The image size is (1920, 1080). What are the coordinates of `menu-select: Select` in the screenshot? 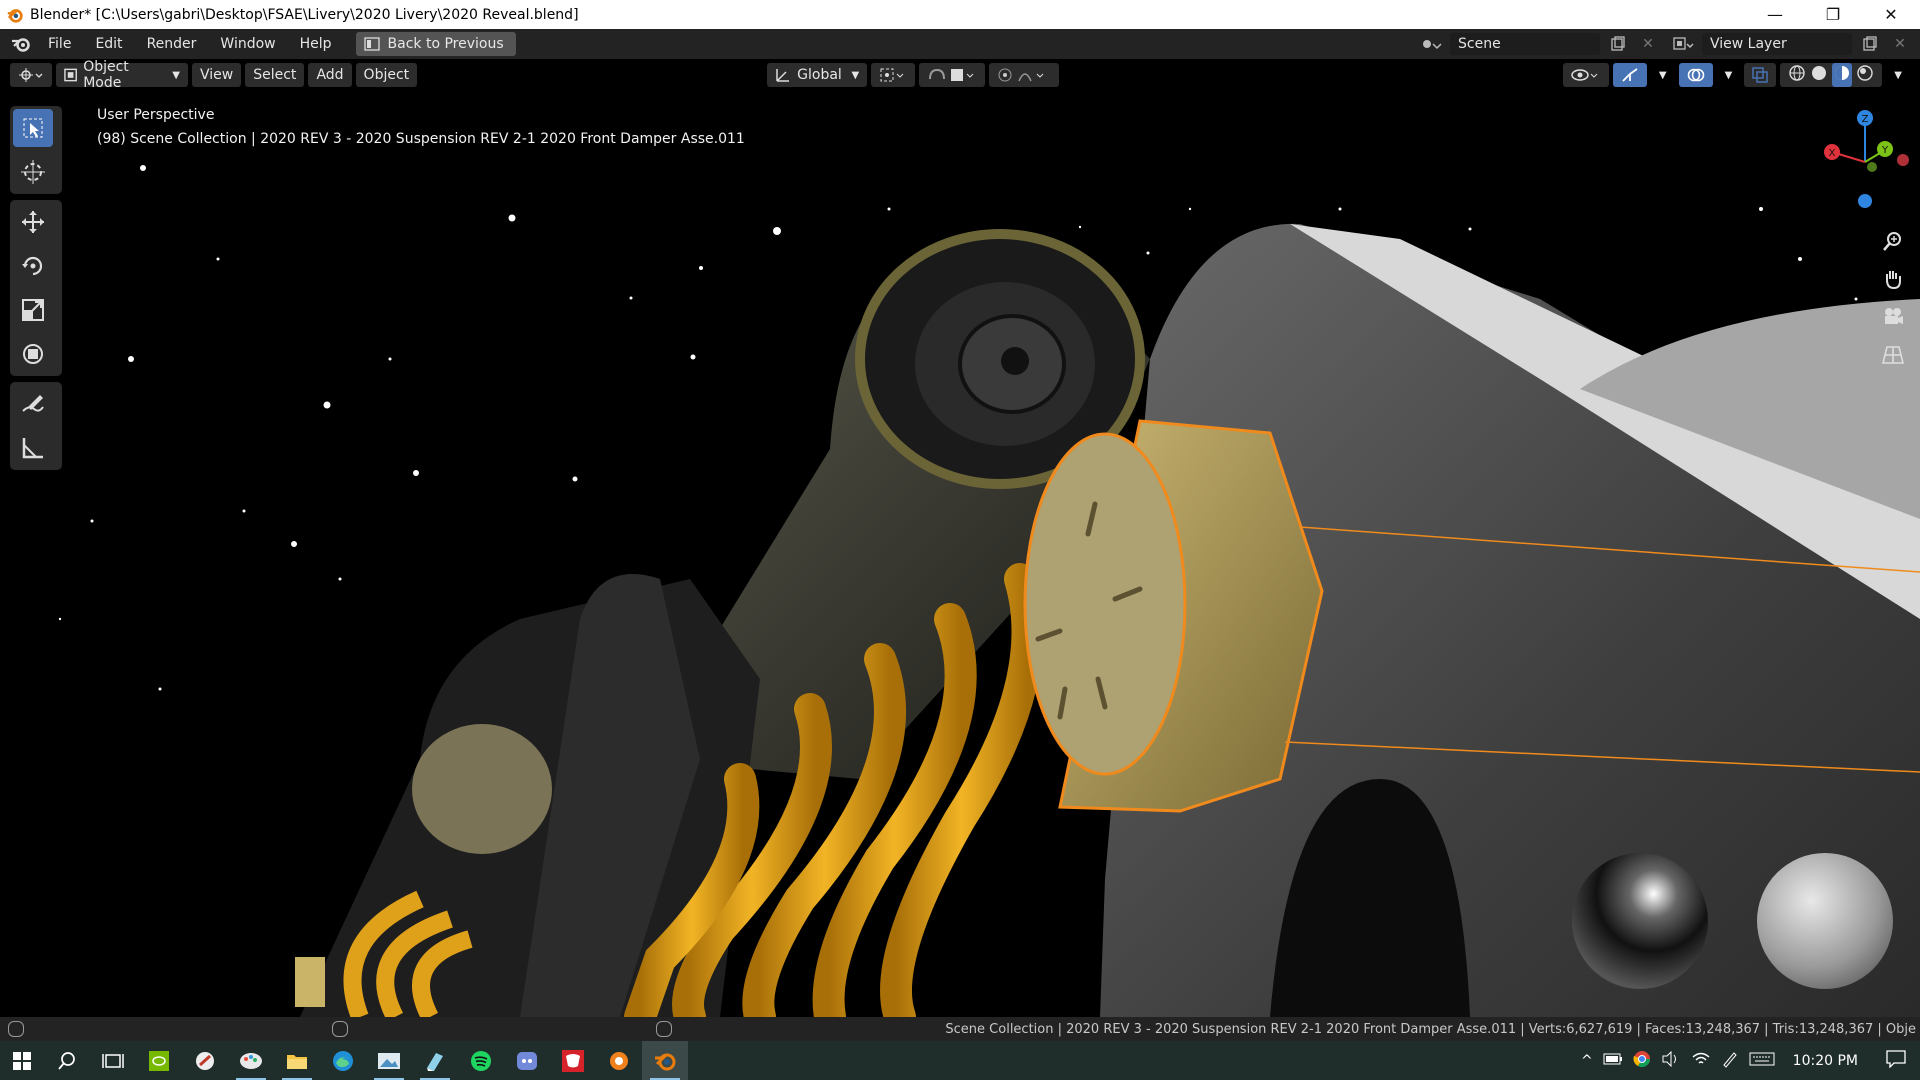 It's located at (275, 75).